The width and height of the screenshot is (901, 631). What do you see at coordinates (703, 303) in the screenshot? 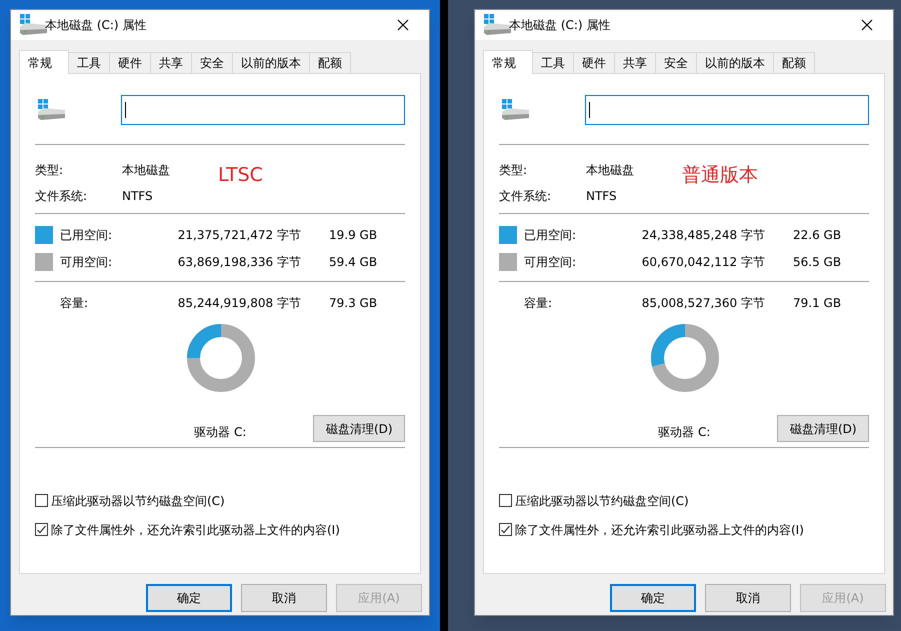
I see `byte-count: 85,008,527,360 字节` at bounding box center [703, 303].